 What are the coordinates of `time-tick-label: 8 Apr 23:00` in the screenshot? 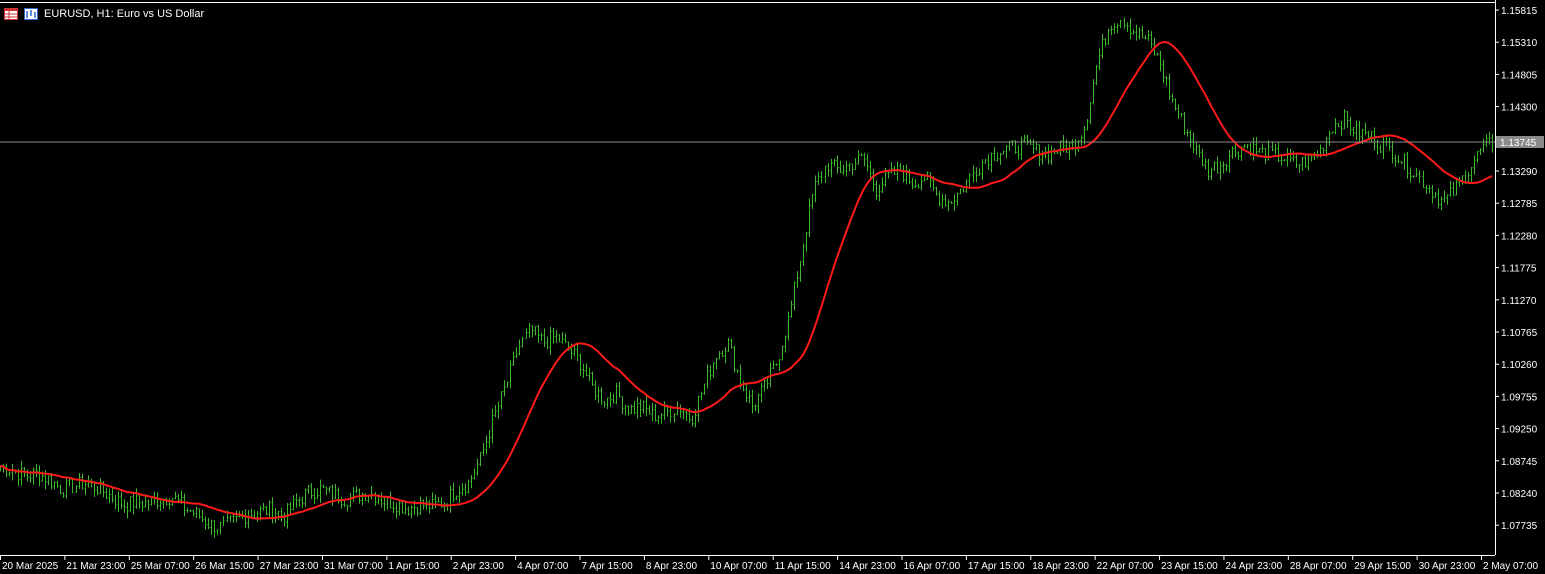 It's located at (672, 566).